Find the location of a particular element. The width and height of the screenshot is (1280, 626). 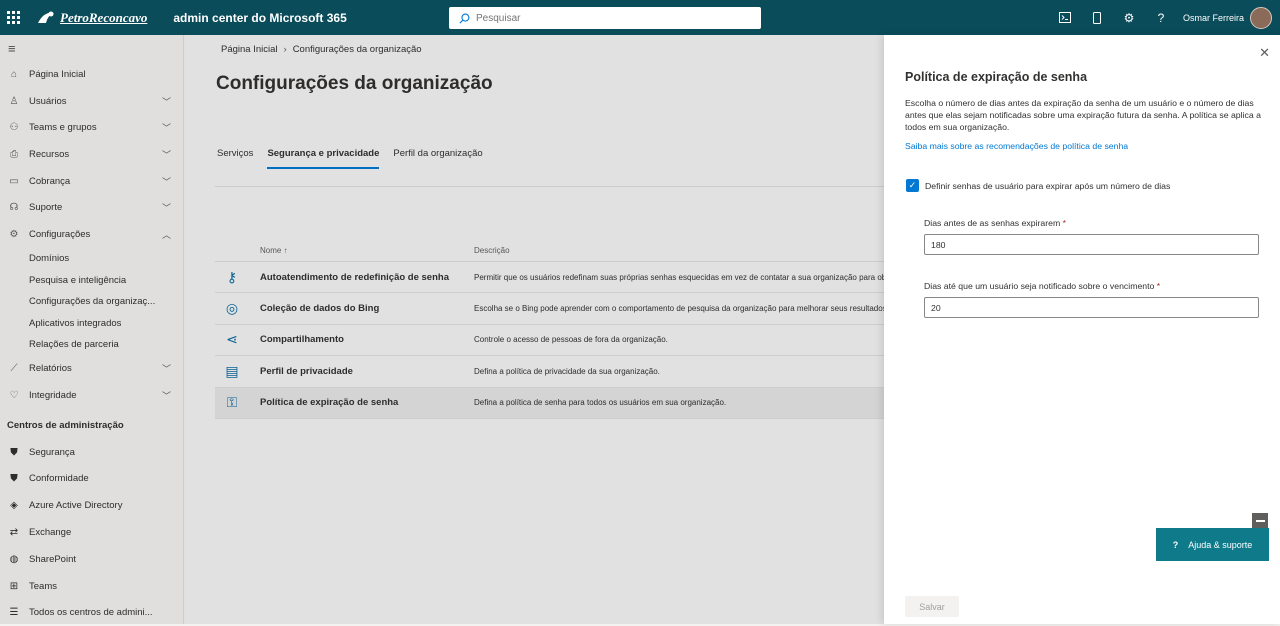

sidebar-item-after-0: ⟋ Relatórios ﹀ is located at coordinates (91, 368).